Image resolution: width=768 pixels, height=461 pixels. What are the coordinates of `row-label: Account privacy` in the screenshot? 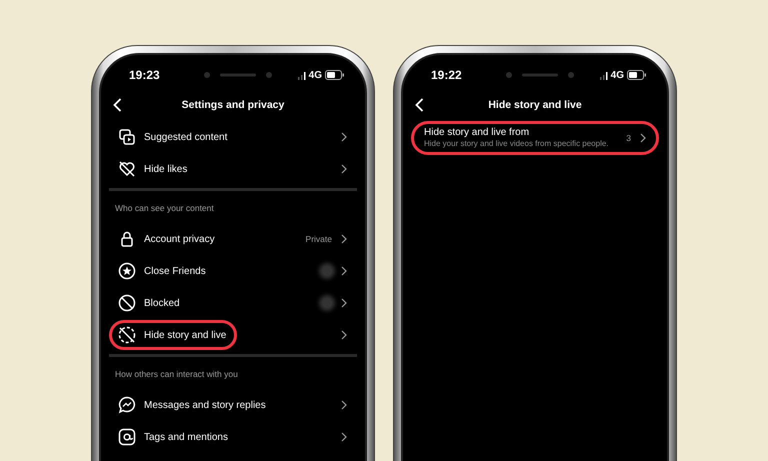 It's located at (179, 239).